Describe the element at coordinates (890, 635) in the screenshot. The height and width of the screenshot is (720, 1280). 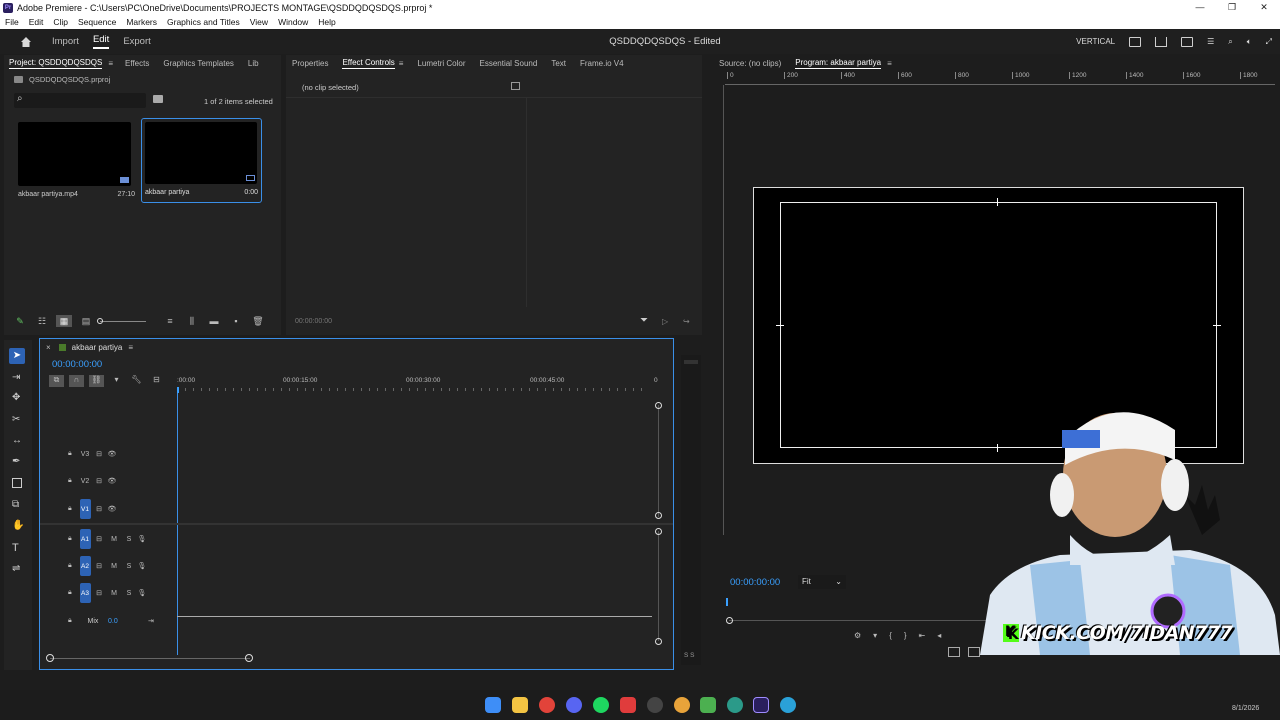
I see `mark-in-icon: {` at that location.